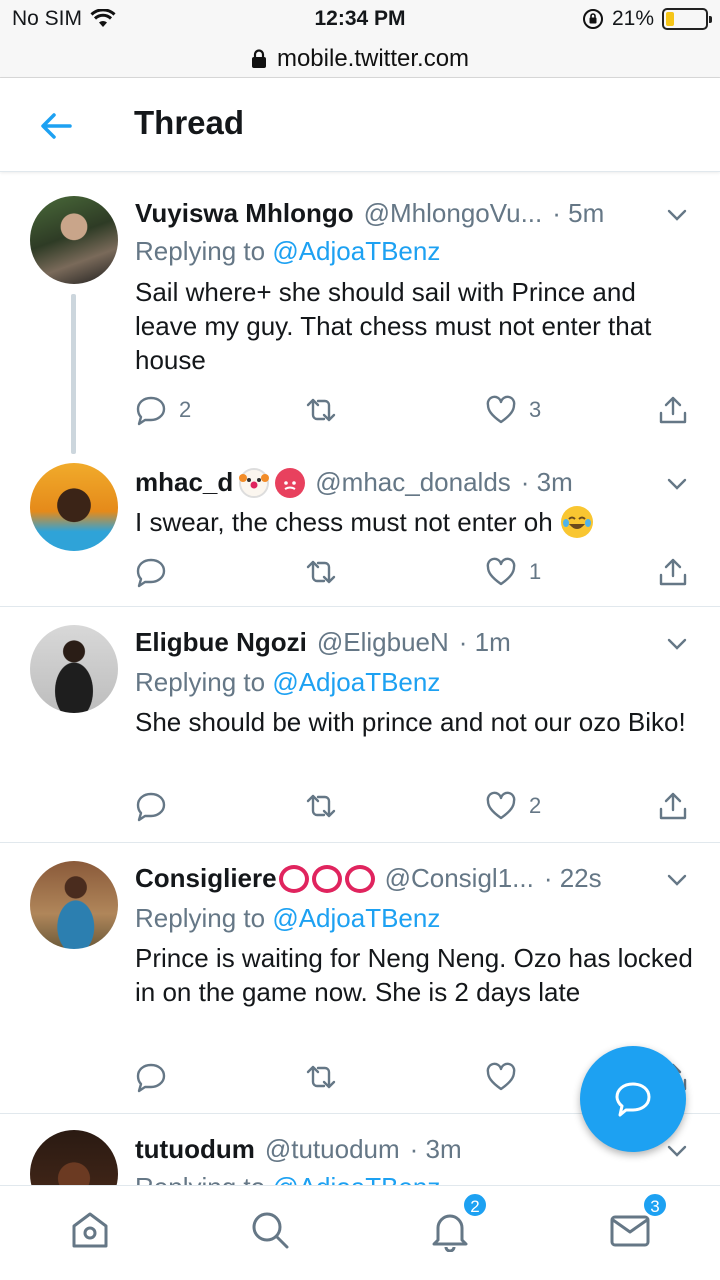  I want to click on like-button: 3, so click(513, 410).